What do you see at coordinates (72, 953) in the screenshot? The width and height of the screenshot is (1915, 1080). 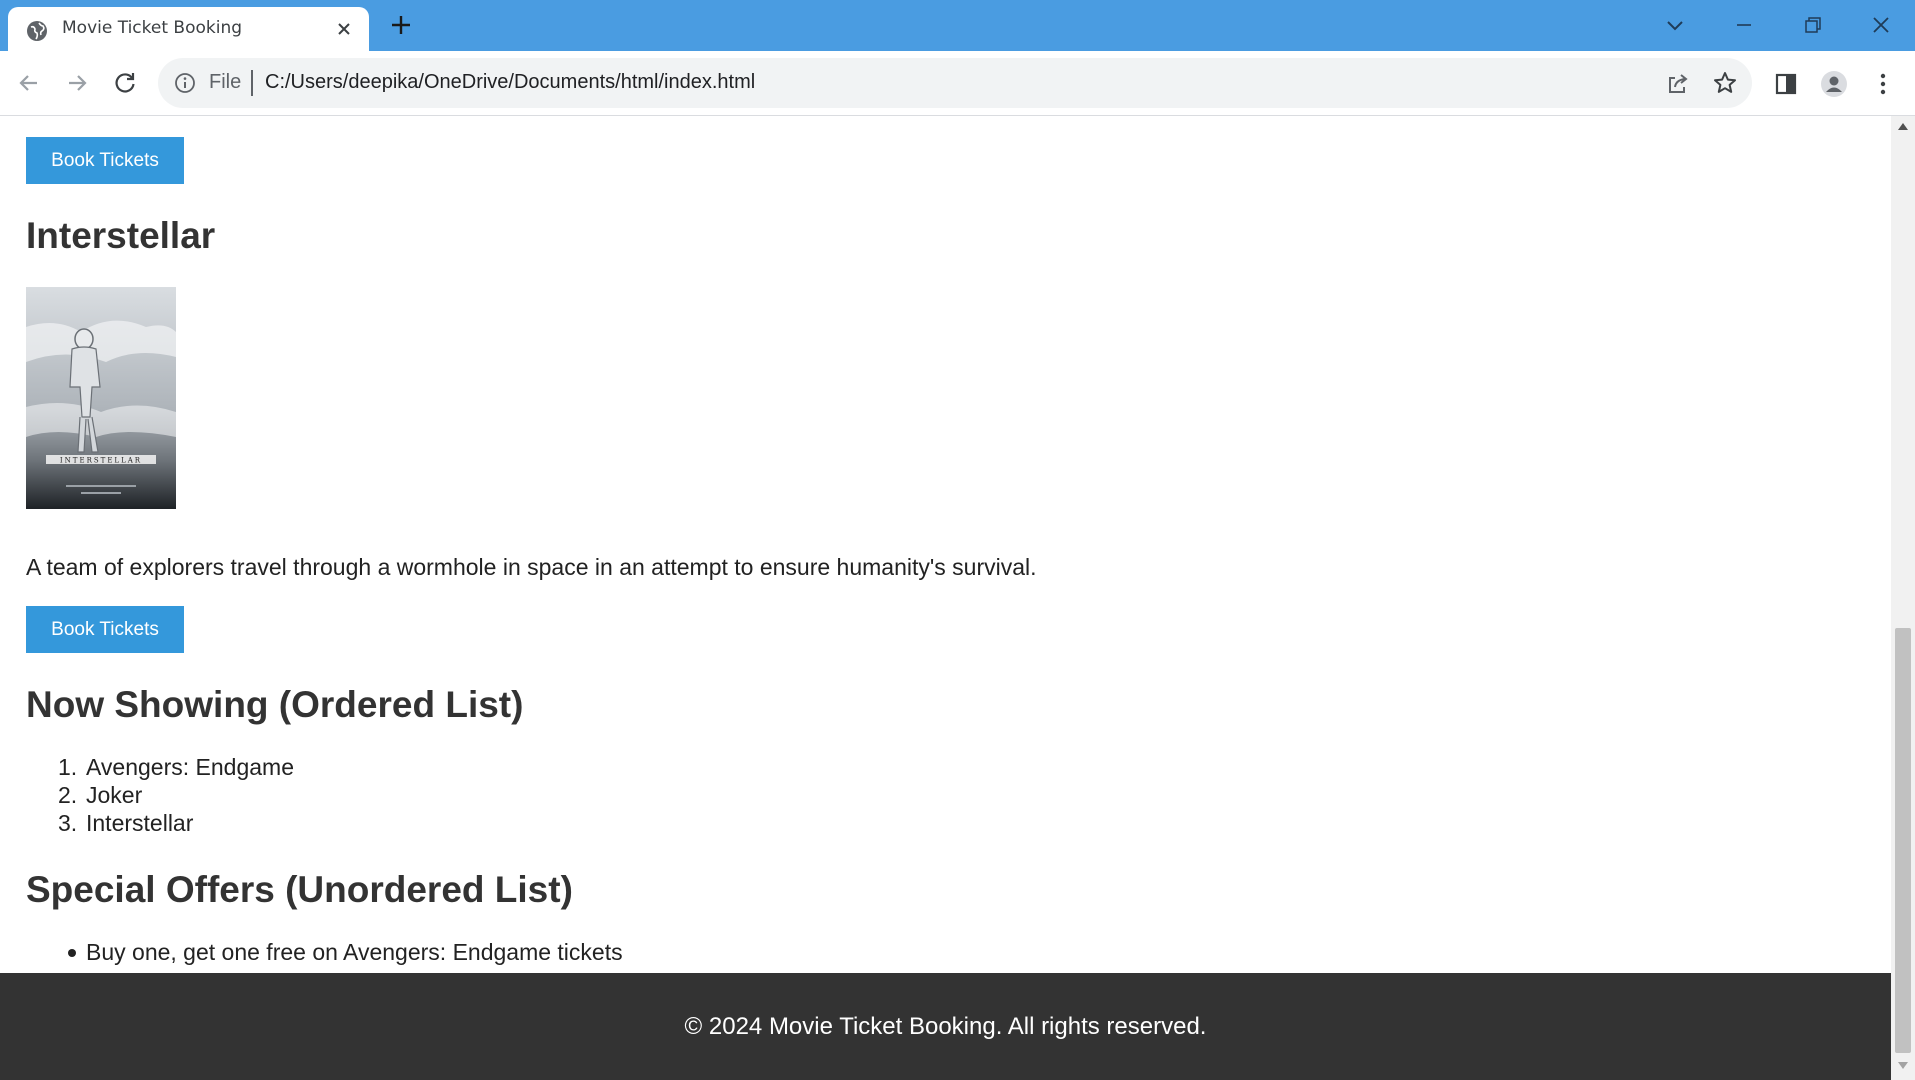 I see `bullet-icon` at bounding box center [72, 953].